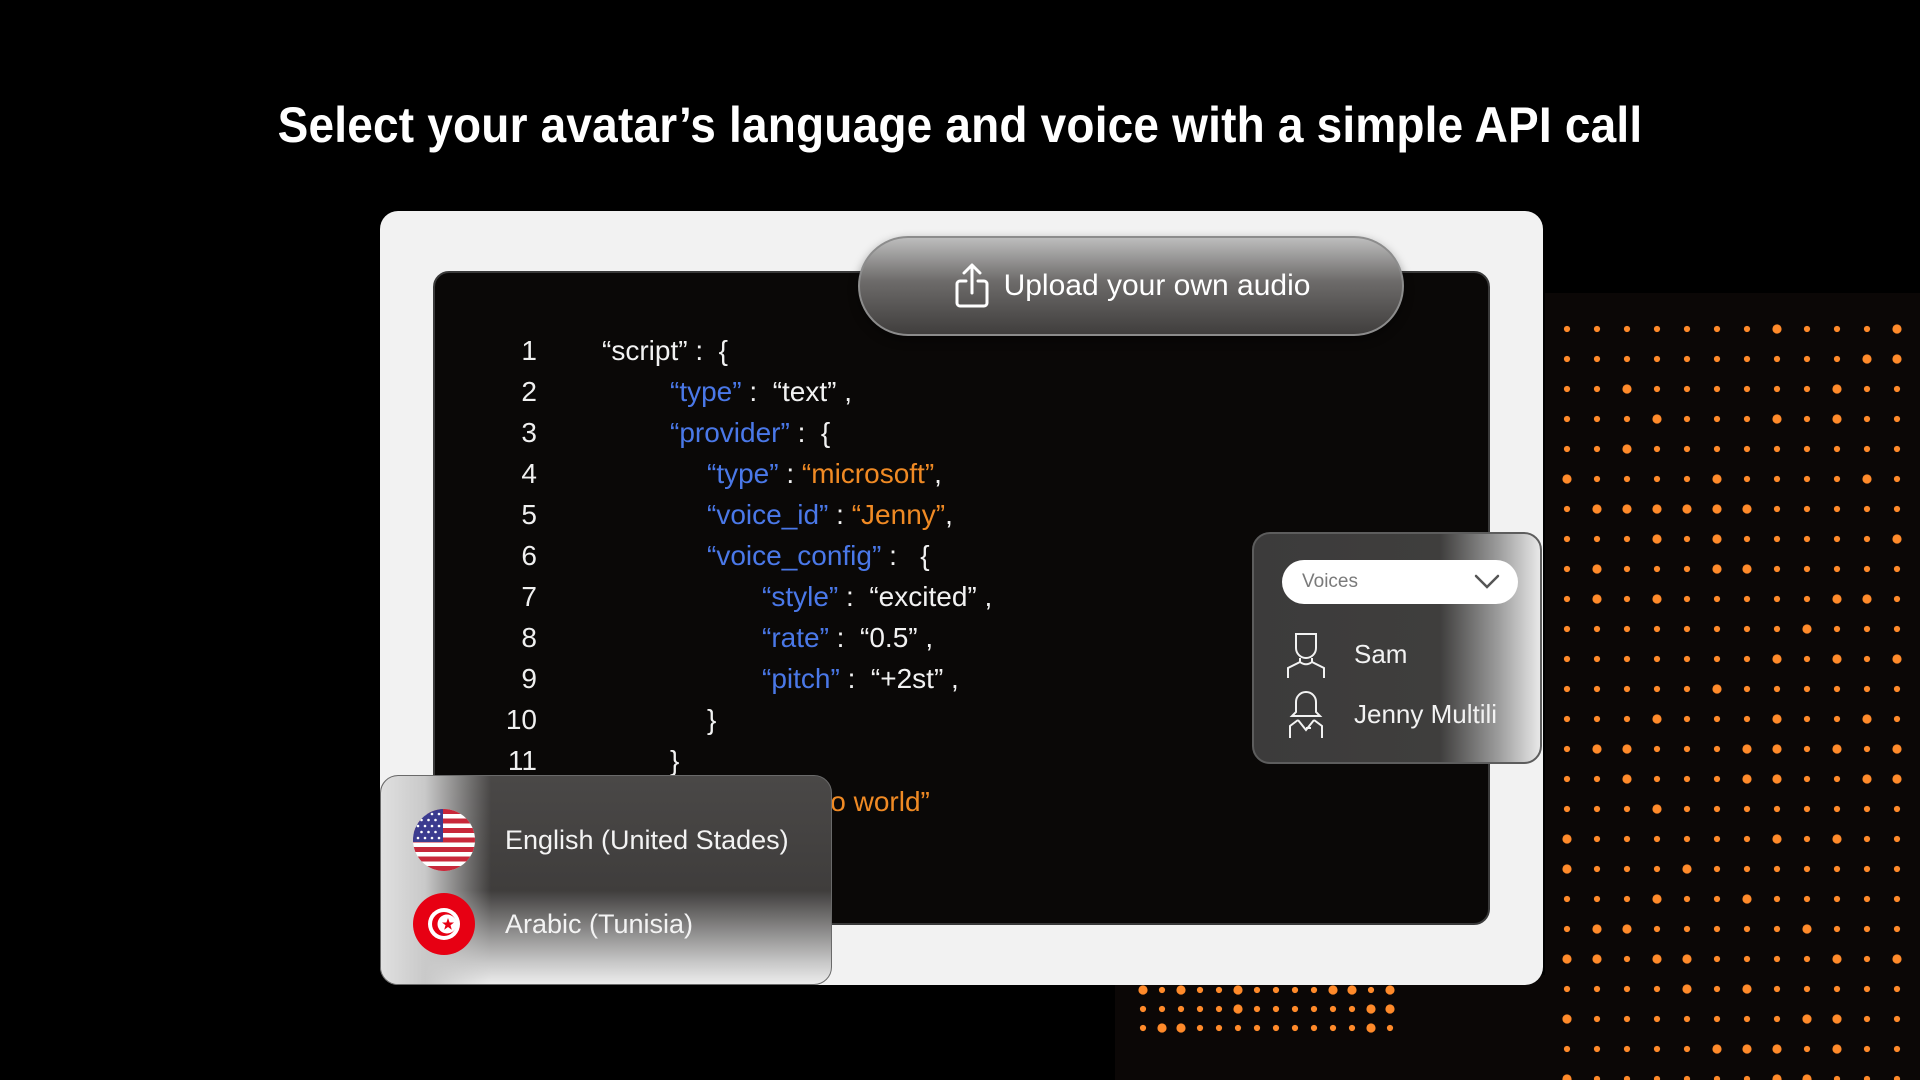 This screenshot has width=1920, height=1080. What do you see at coordinates (553, 924) in the screenshot?
I see `language-option-arabic-tunisia: Arabic (Tunisia)` at bounding box center [553, 924].